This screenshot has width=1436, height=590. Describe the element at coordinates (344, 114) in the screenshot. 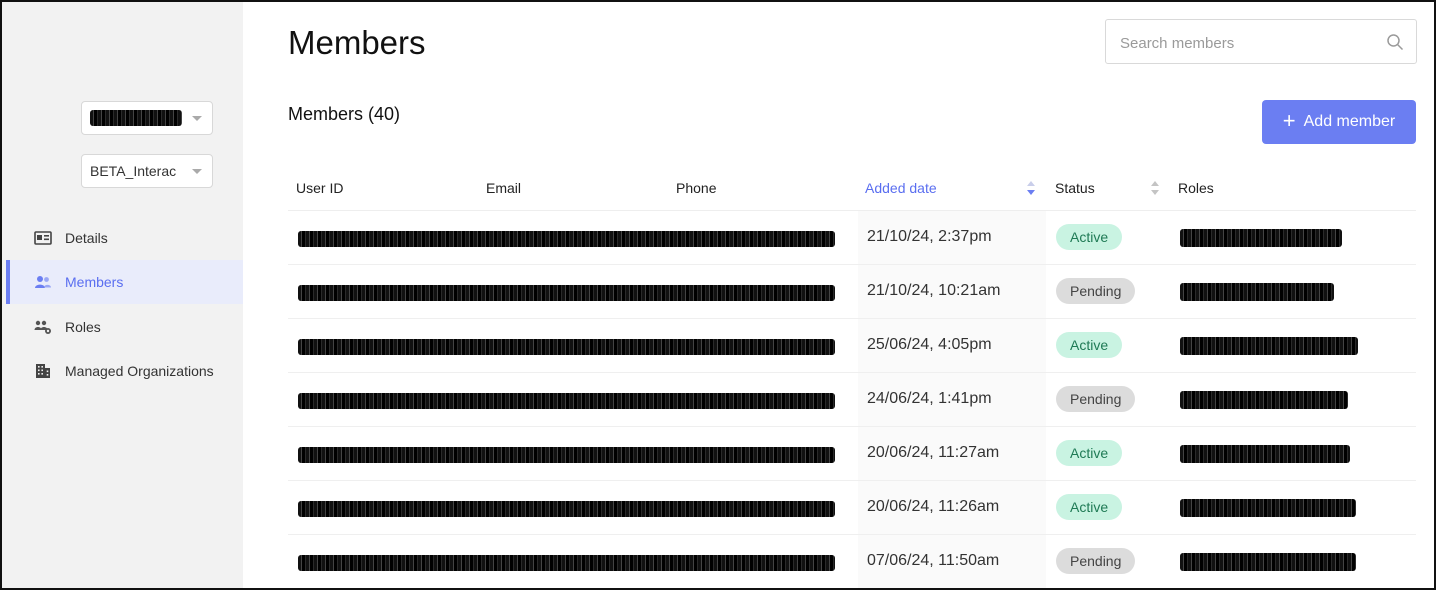

I see `members-count-heading: Members (40)` at that location.